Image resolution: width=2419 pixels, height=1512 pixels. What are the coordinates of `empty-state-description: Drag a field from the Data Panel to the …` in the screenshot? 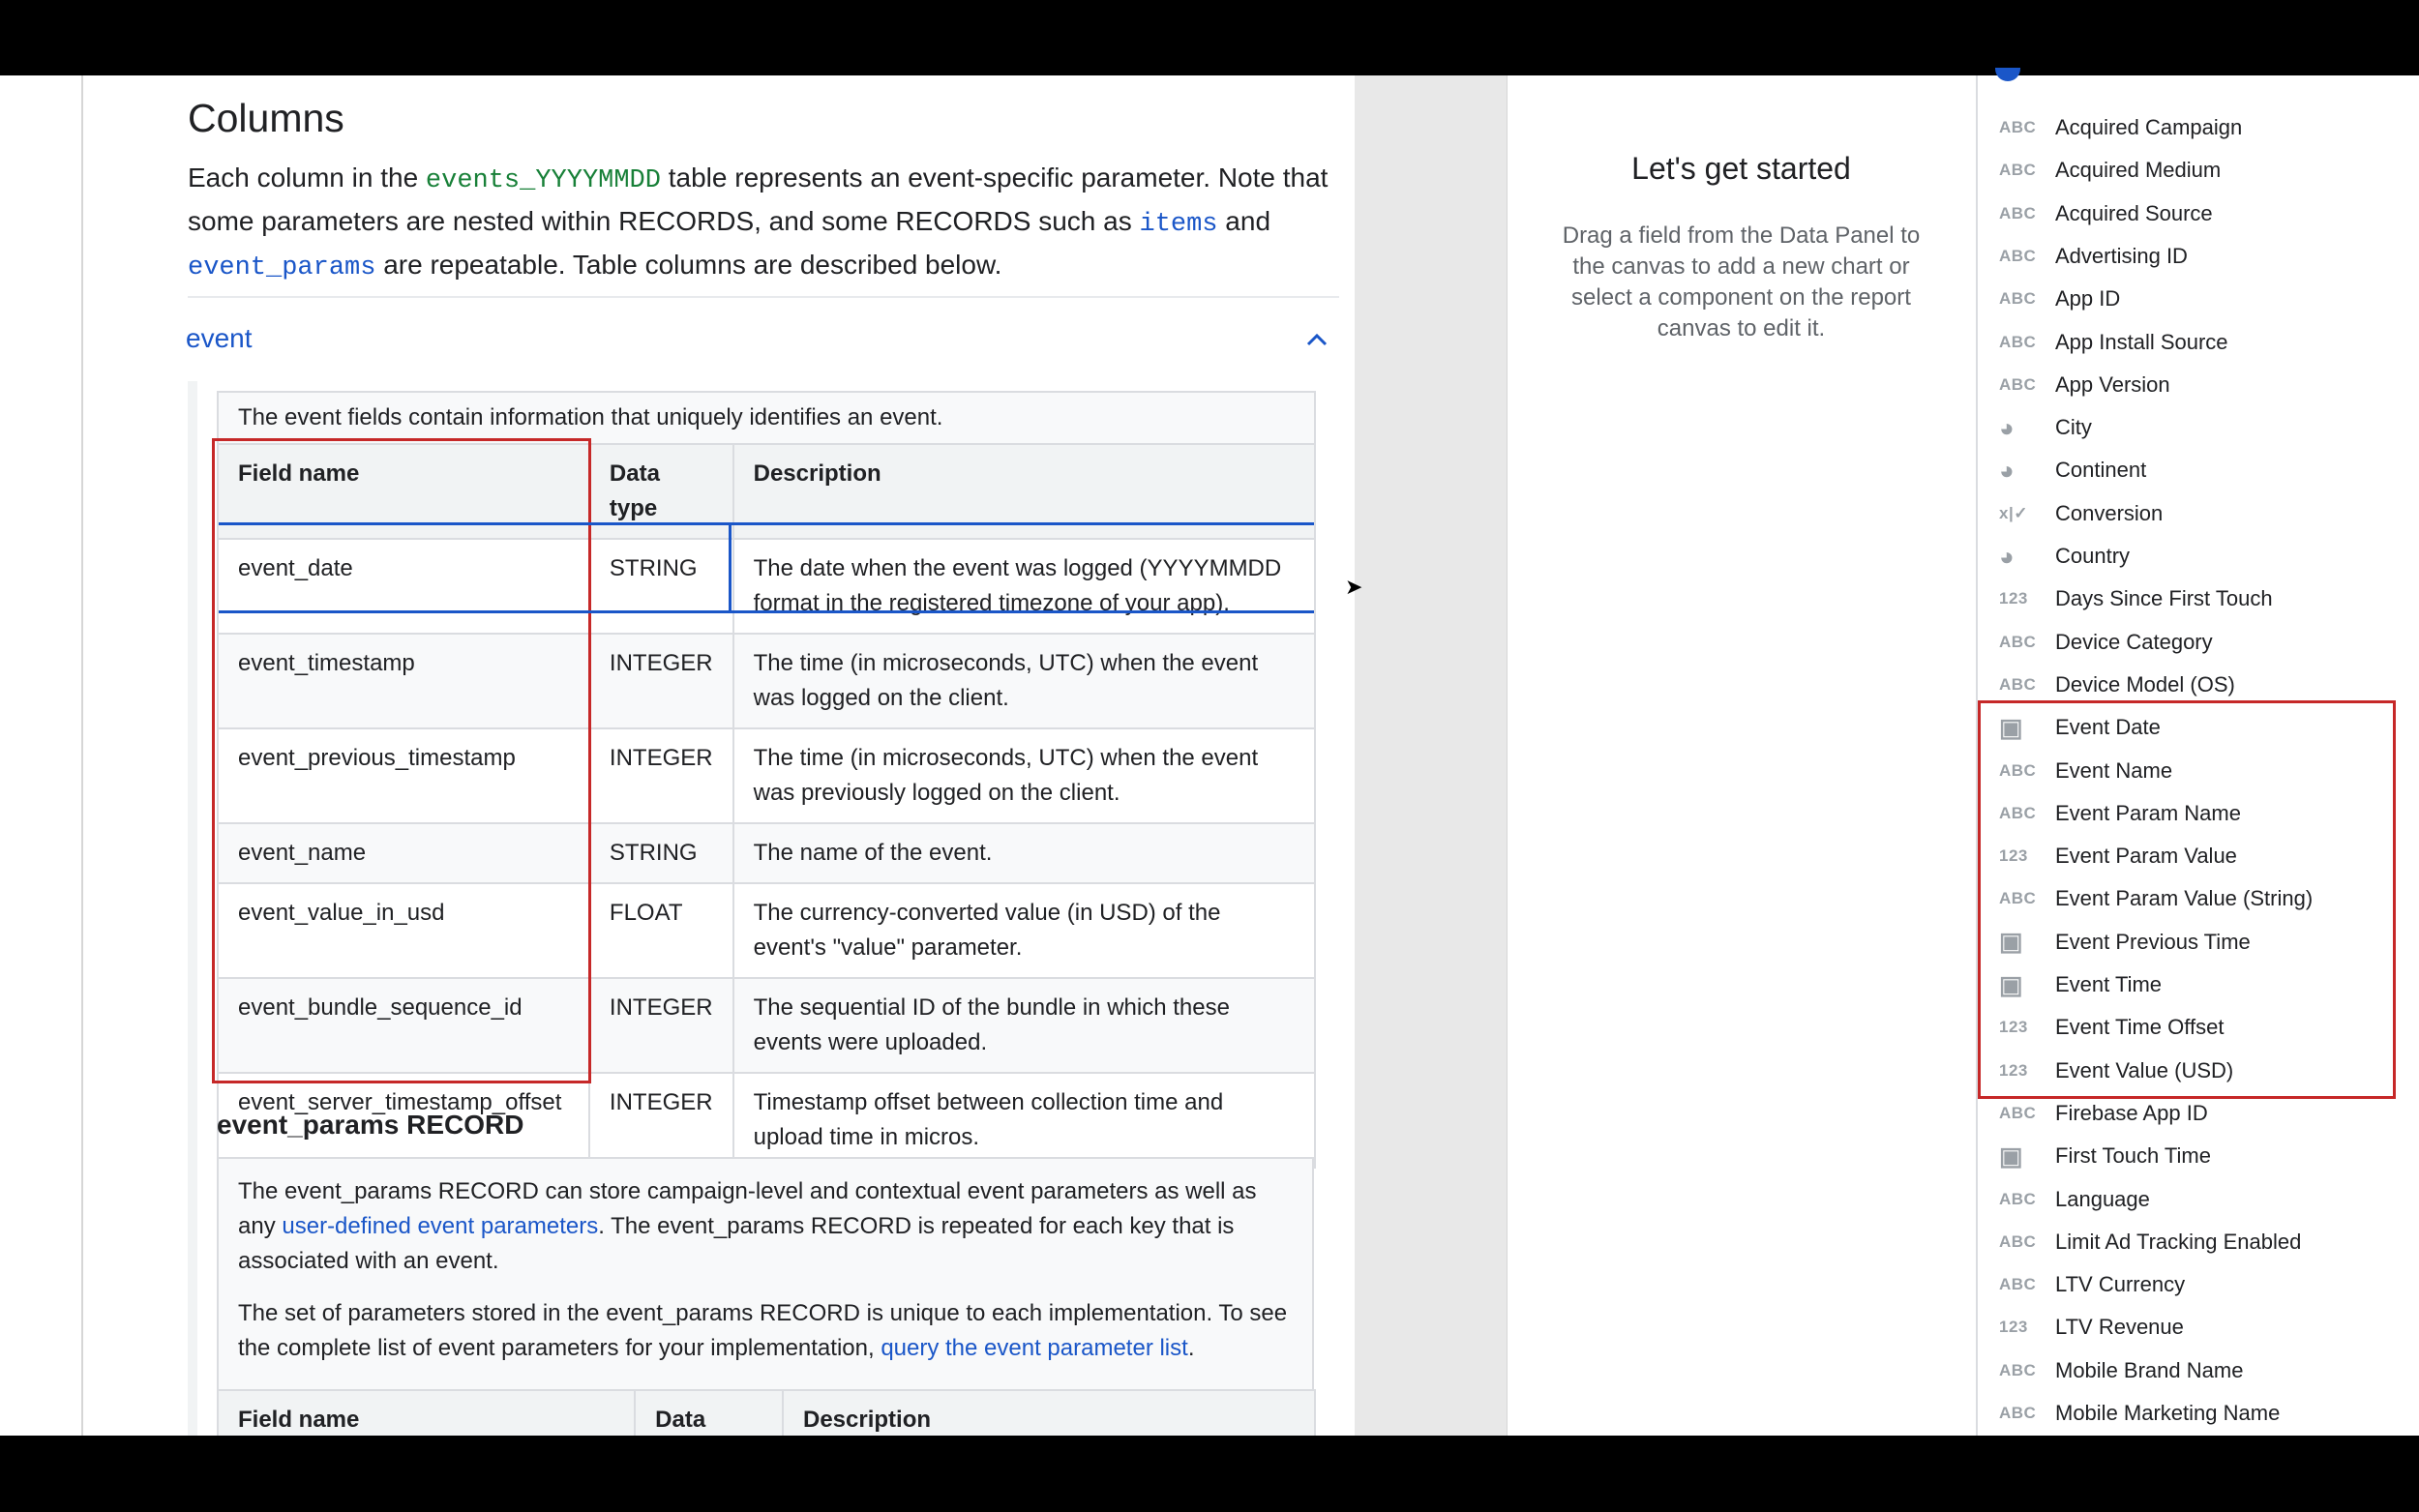 It's located at (1742, 281).